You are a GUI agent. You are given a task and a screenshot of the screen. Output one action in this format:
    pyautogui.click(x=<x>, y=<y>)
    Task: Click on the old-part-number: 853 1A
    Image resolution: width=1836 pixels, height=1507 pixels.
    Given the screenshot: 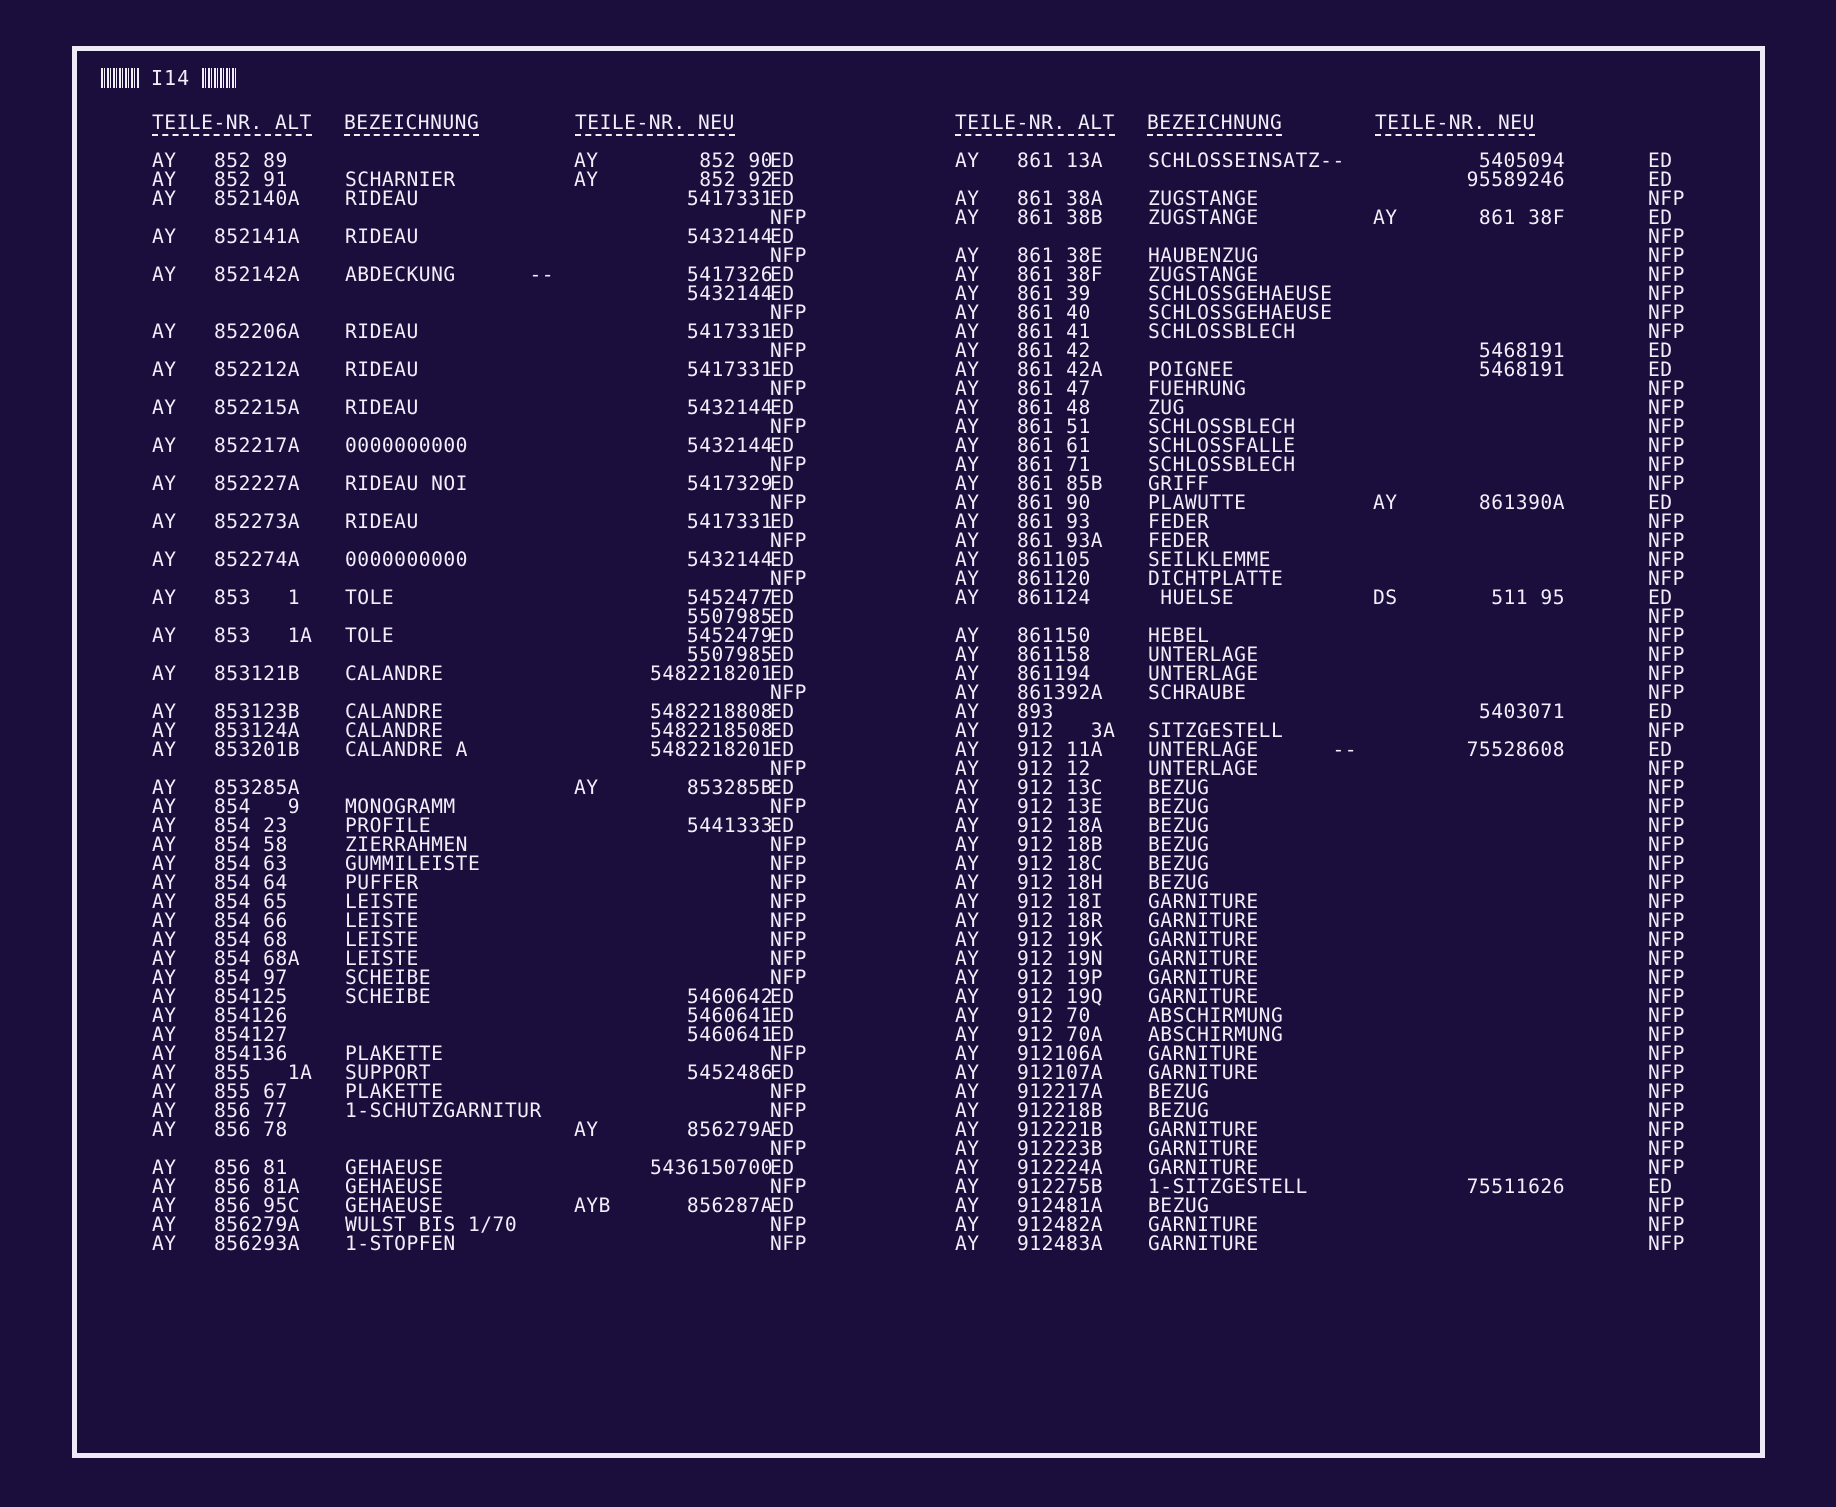 What is the action you would take?
    pyautogui.click(x=263, y=635)
    